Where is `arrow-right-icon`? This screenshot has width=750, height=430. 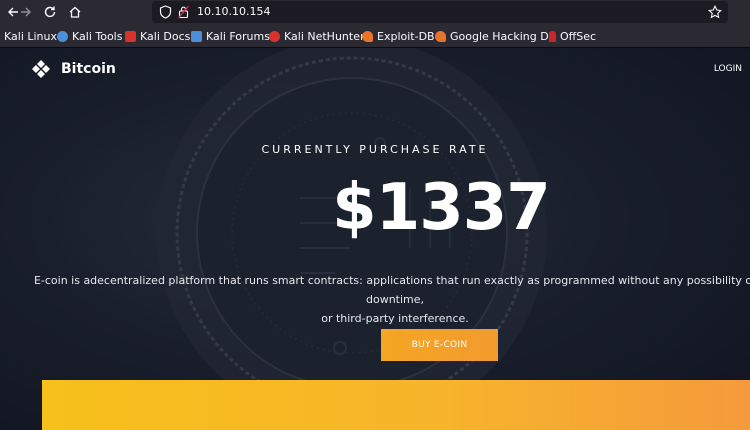 arrow-right-icon is located at coordinates (26, 12).